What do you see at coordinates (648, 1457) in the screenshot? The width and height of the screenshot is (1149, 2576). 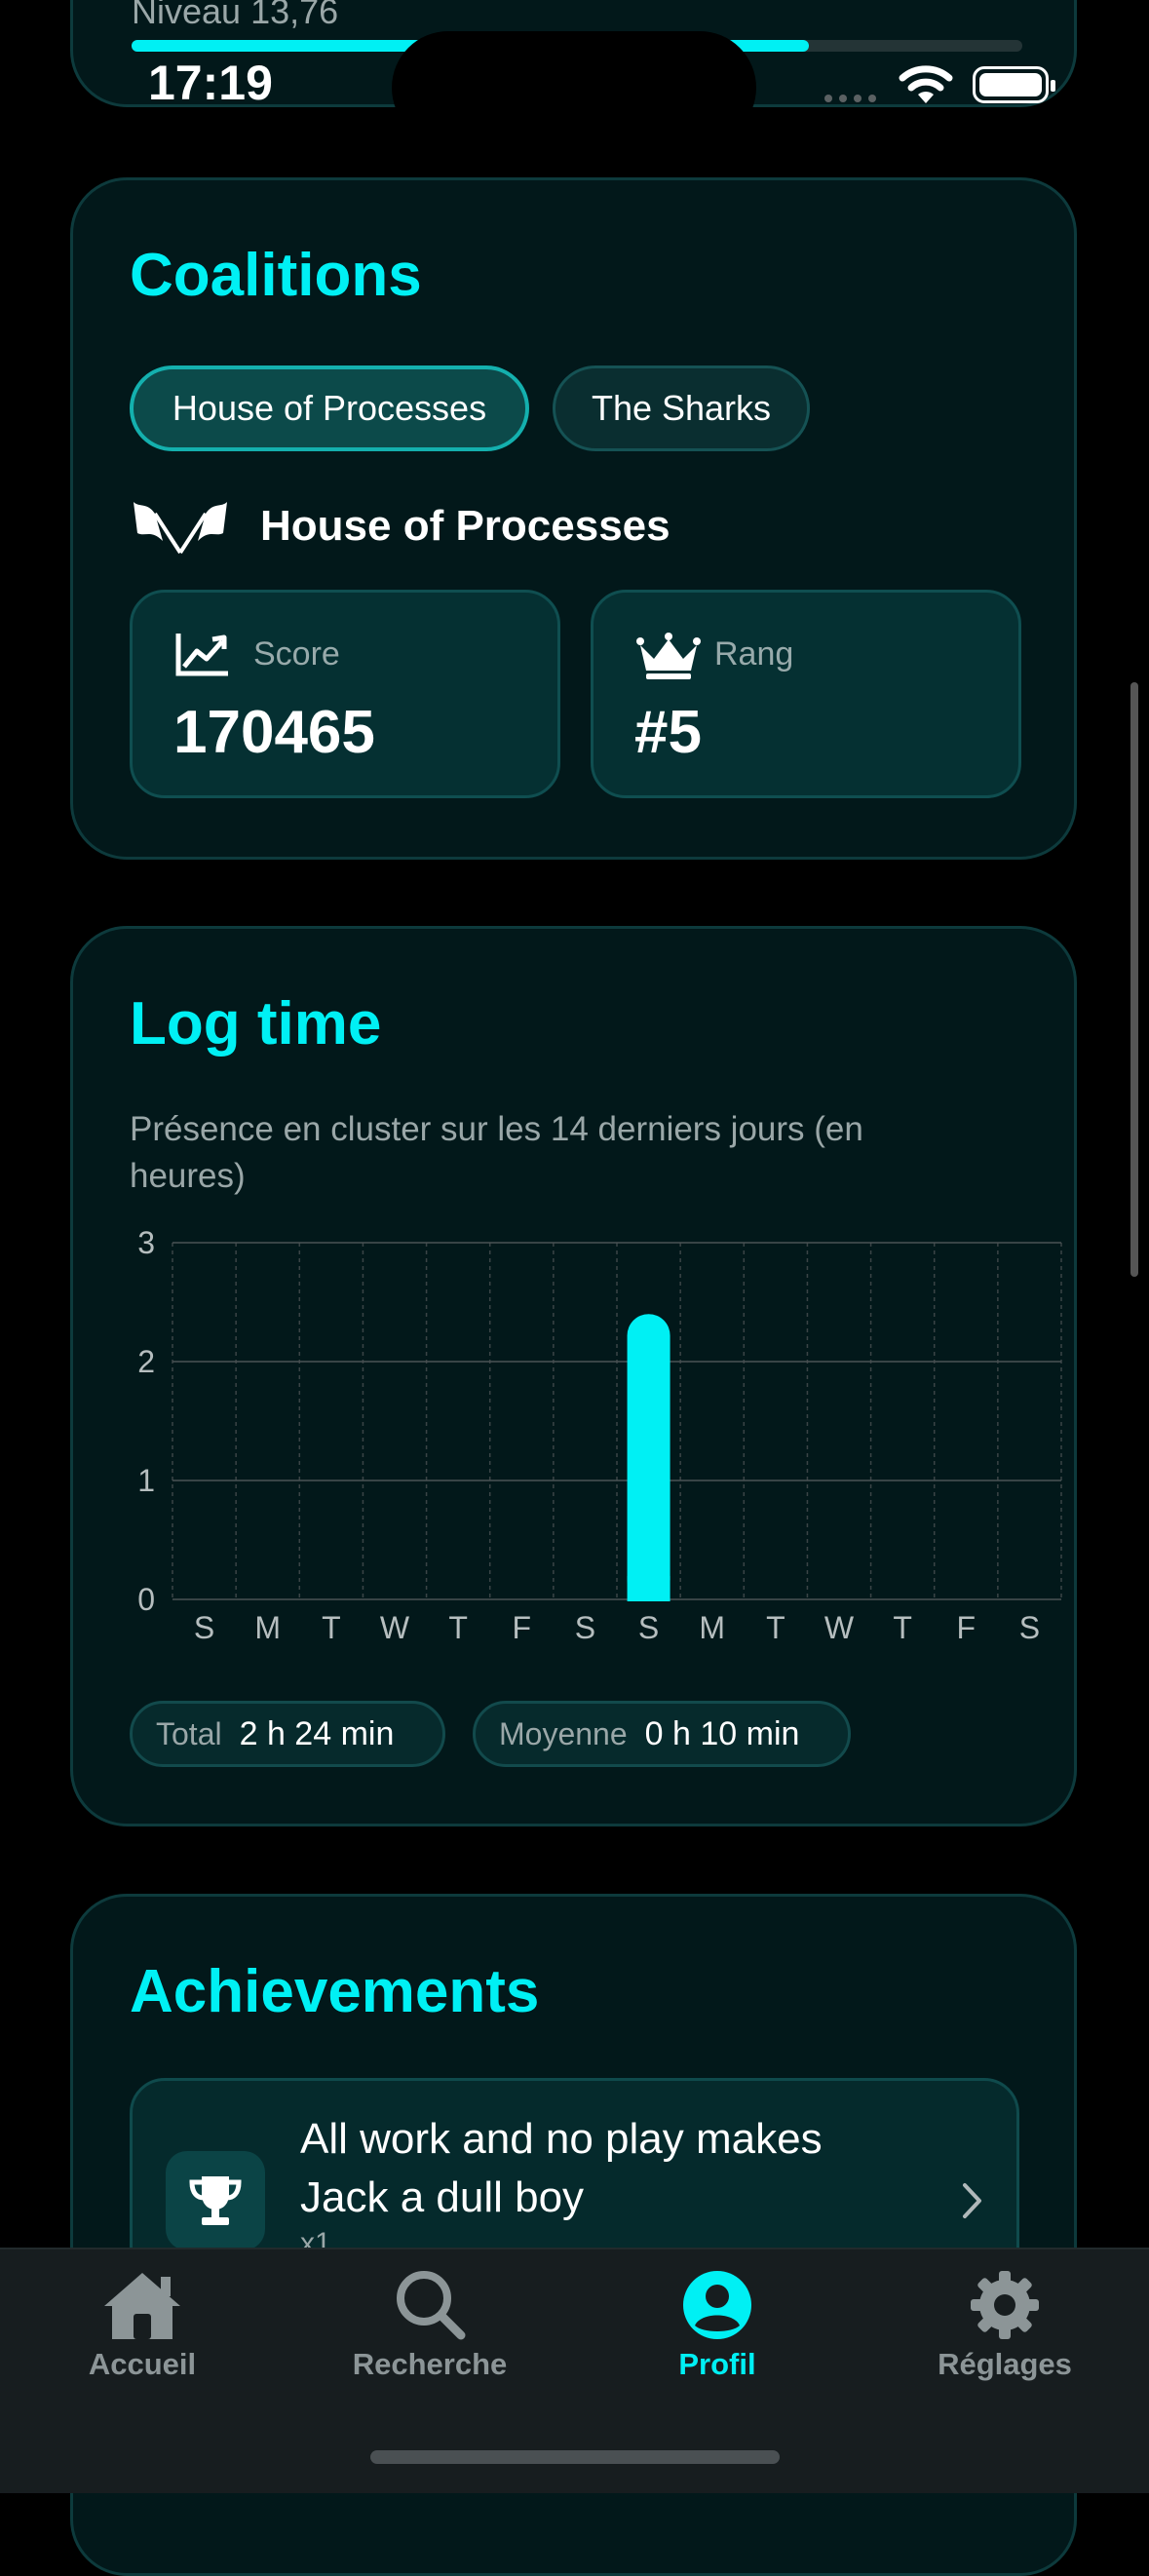 I see `chart-bar` at bounding box center [648, 1457].